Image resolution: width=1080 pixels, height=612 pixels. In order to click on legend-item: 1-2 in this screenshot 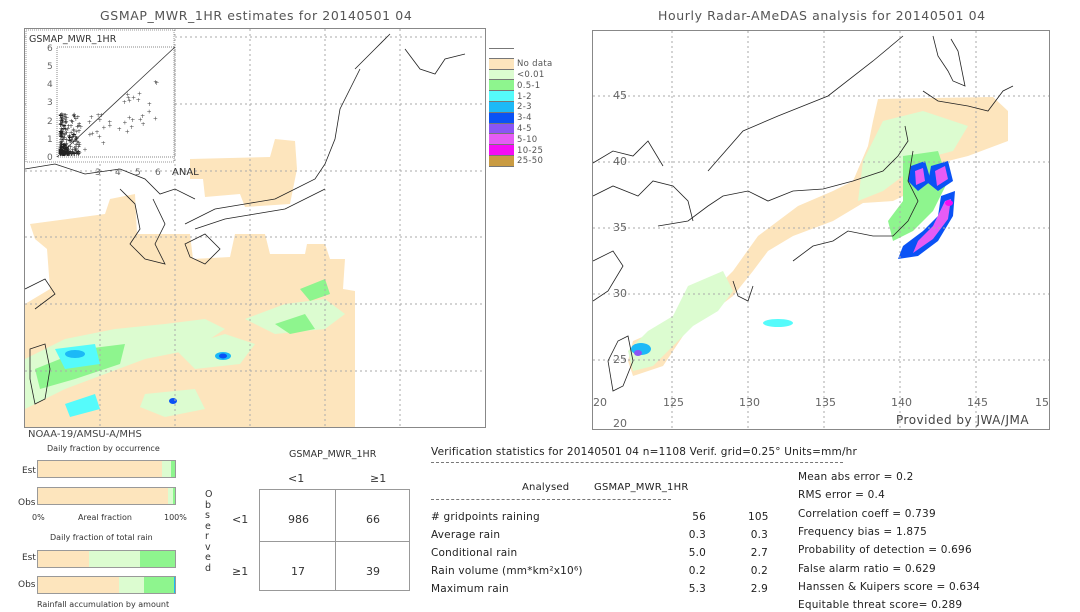, I will do `click(521, 96)`.